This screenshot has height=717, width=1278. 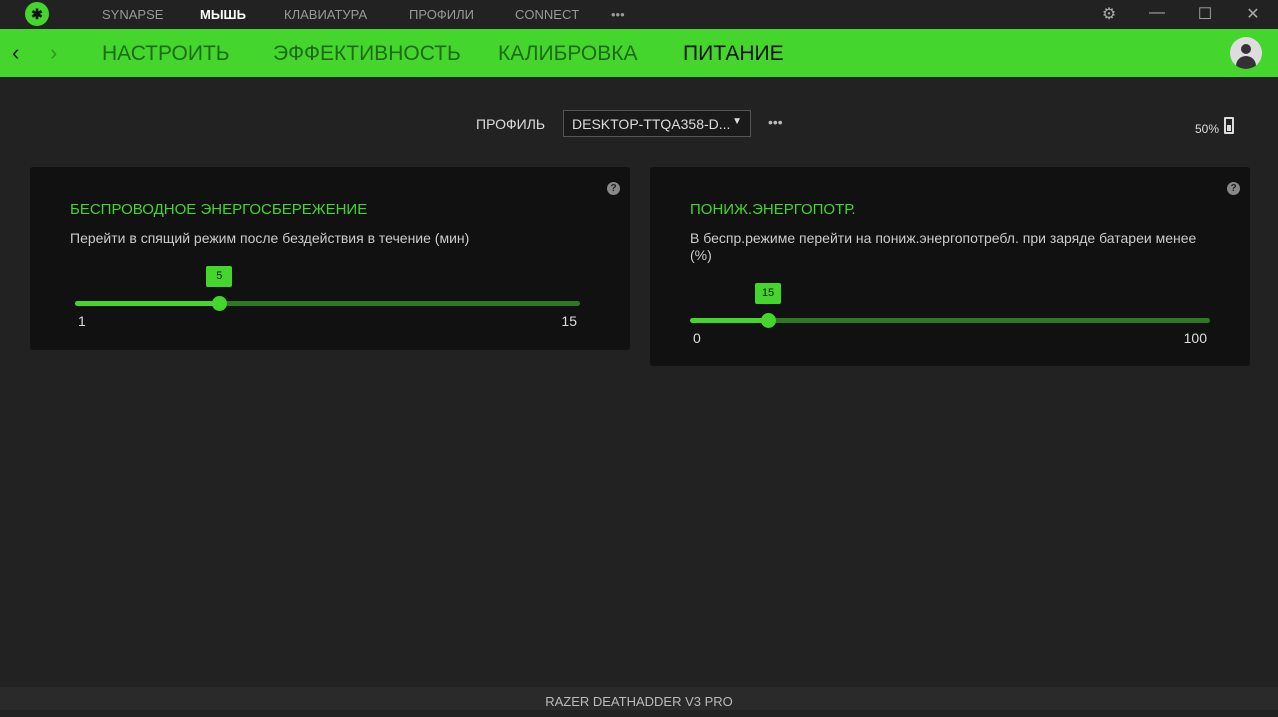 I want to click on nav-connect: CONNECT, so click(x=547, y=14).